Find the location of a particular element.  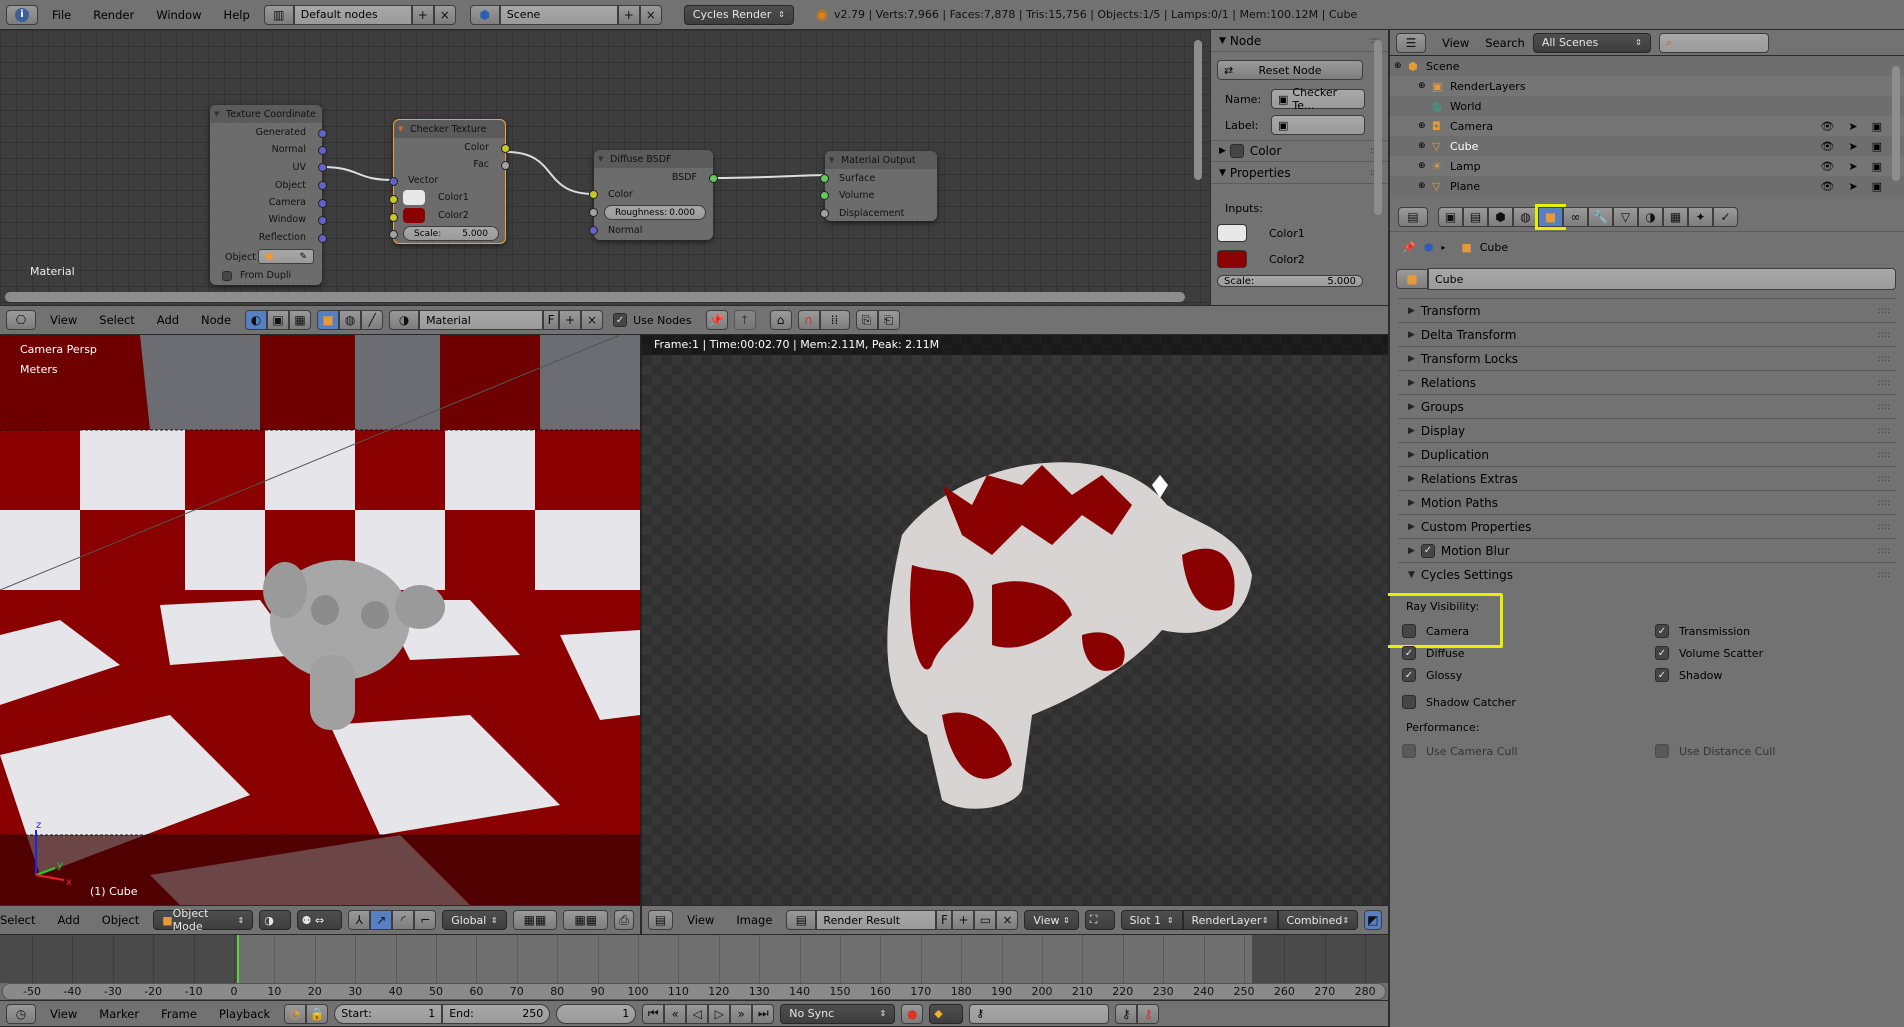

pin-icon: 📌 is located at coordinates (716, 320).